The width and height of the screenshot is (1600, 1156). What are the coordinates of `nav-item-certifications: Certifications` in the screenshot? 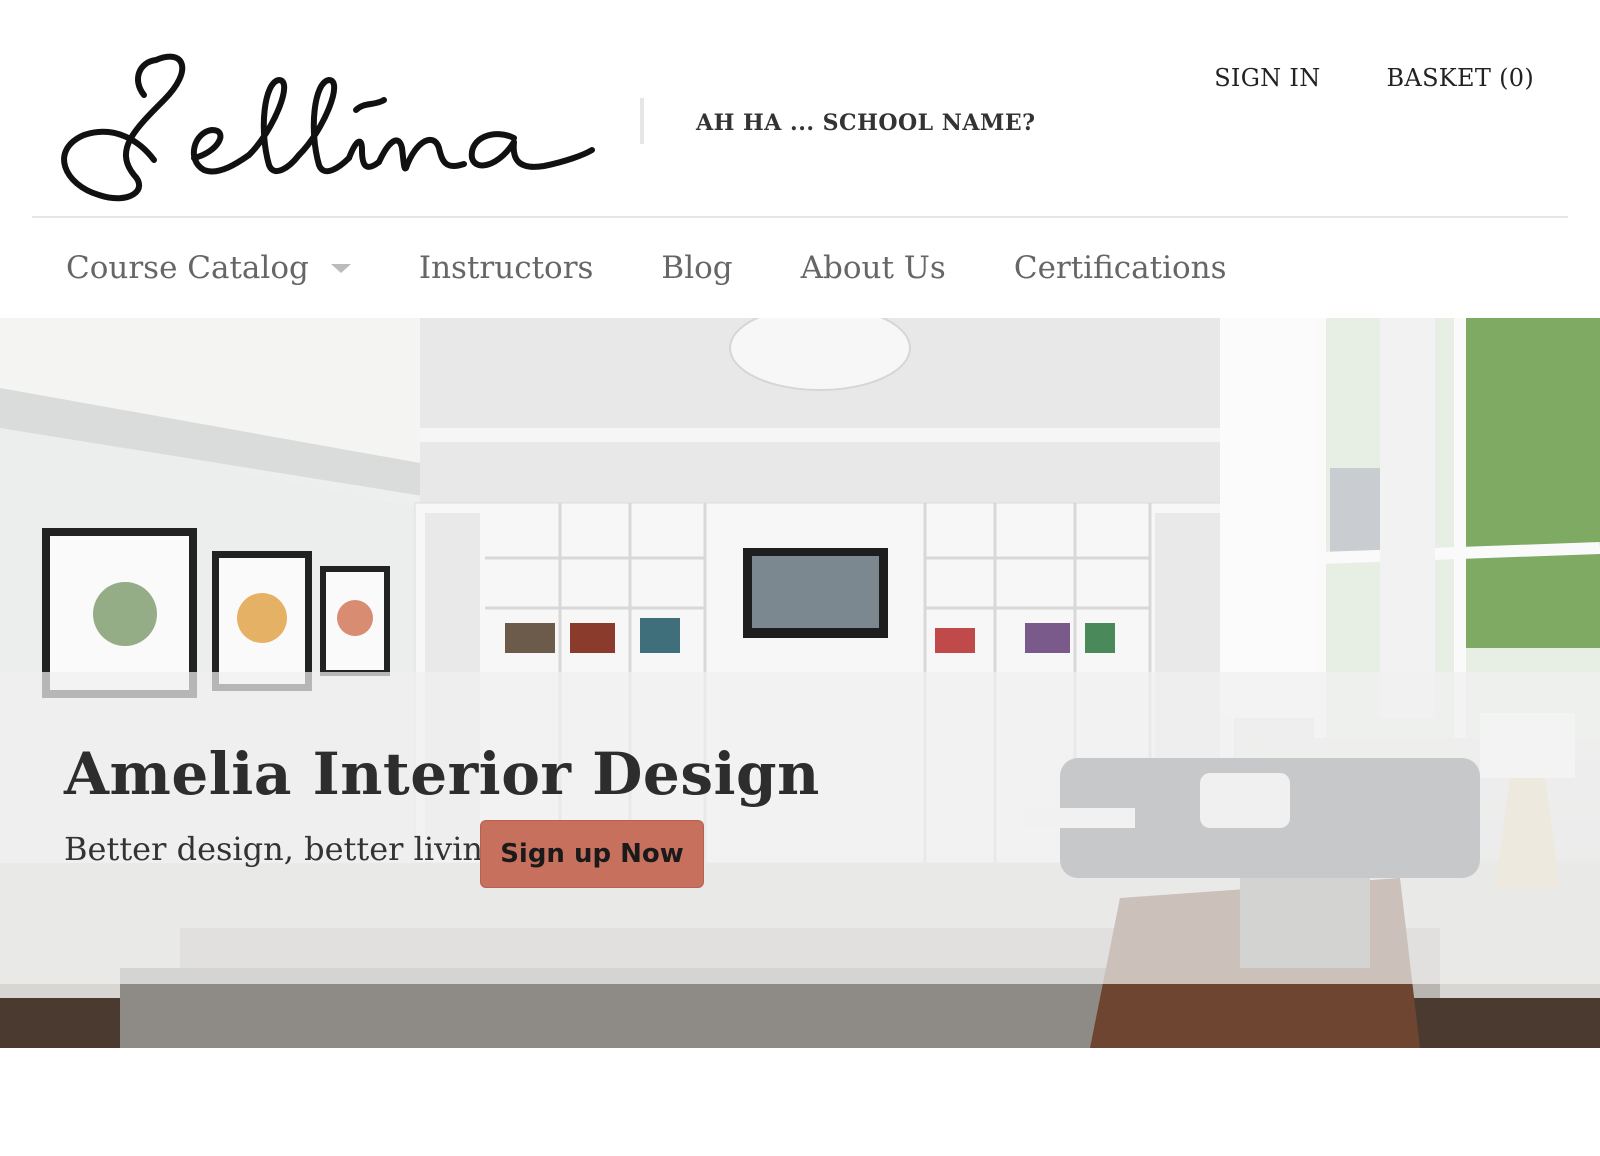 It's located at (1120, 268).